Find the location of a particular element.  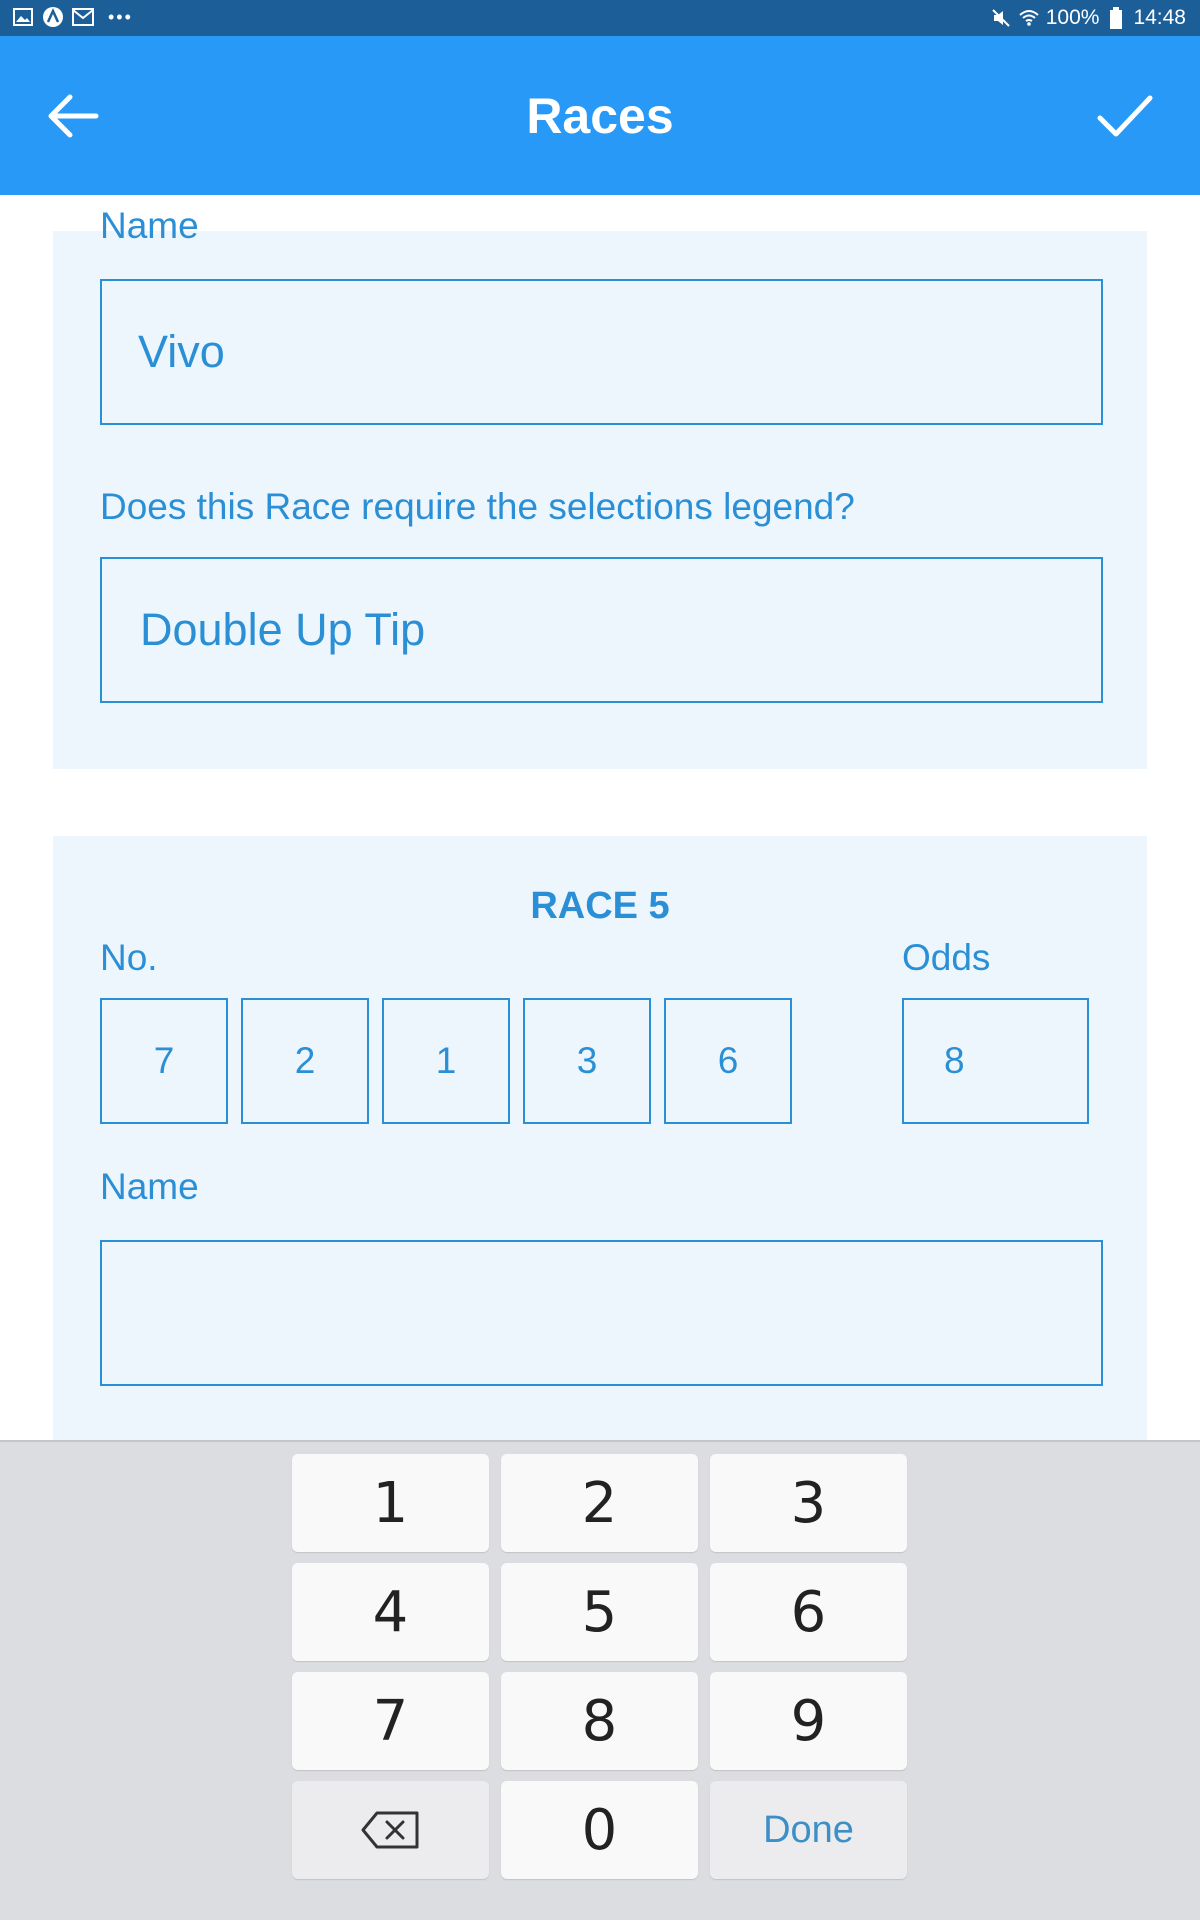

status-right: 100% 14:48 is located at coordinates (1088, 18).